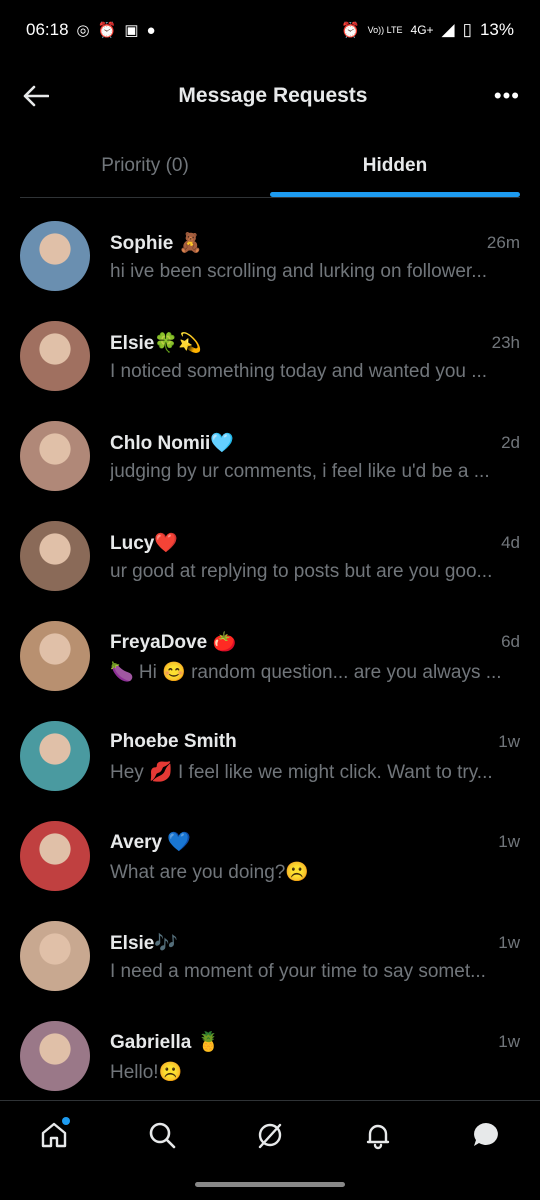  What do you see at coordinates (385, 29) in the screenshot?
I see `volte-indicator: Vo)) LTE` at bounding box center [385, 29].